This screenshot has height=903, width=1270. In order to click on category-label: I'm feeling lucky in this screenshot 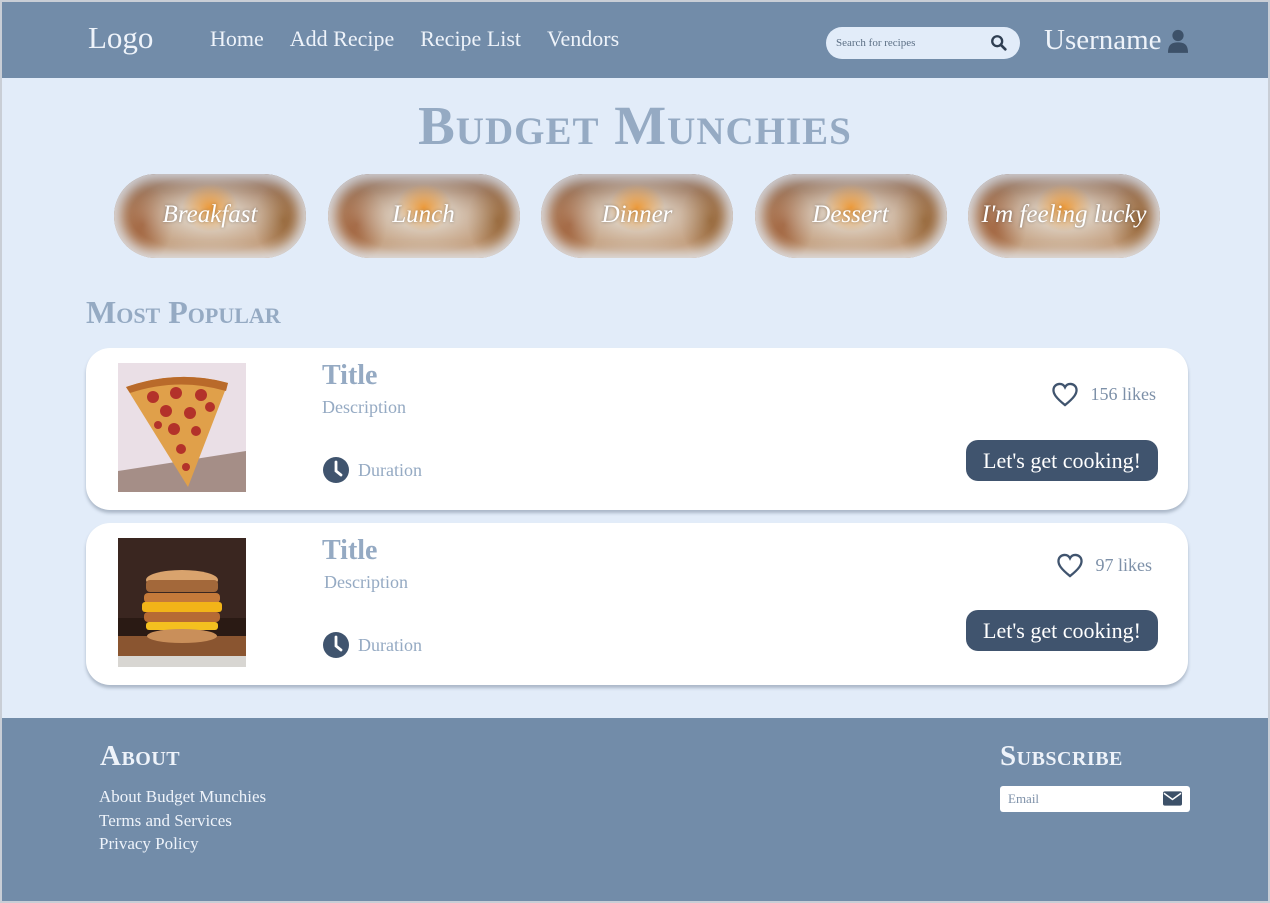, I will do `click(1064, 214)`.